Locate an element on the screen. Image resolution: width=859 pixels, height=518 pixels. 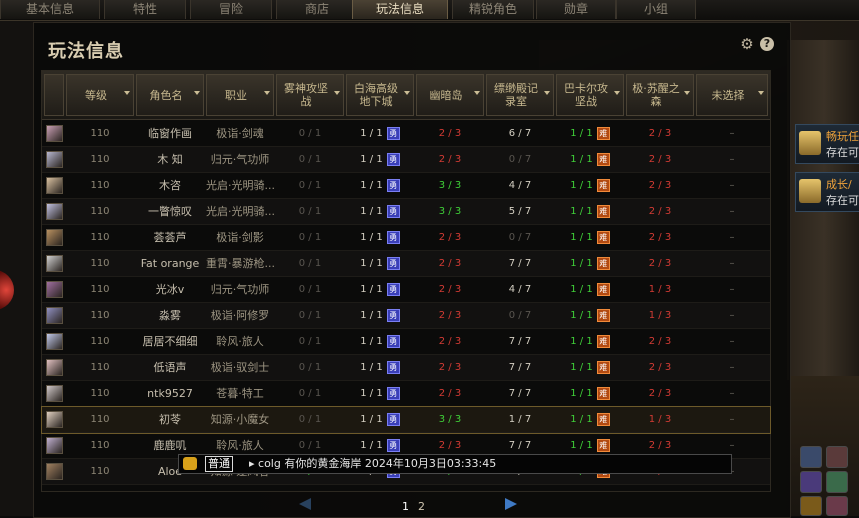
tab-3: 冒险 is located at coordinates (231, 9).